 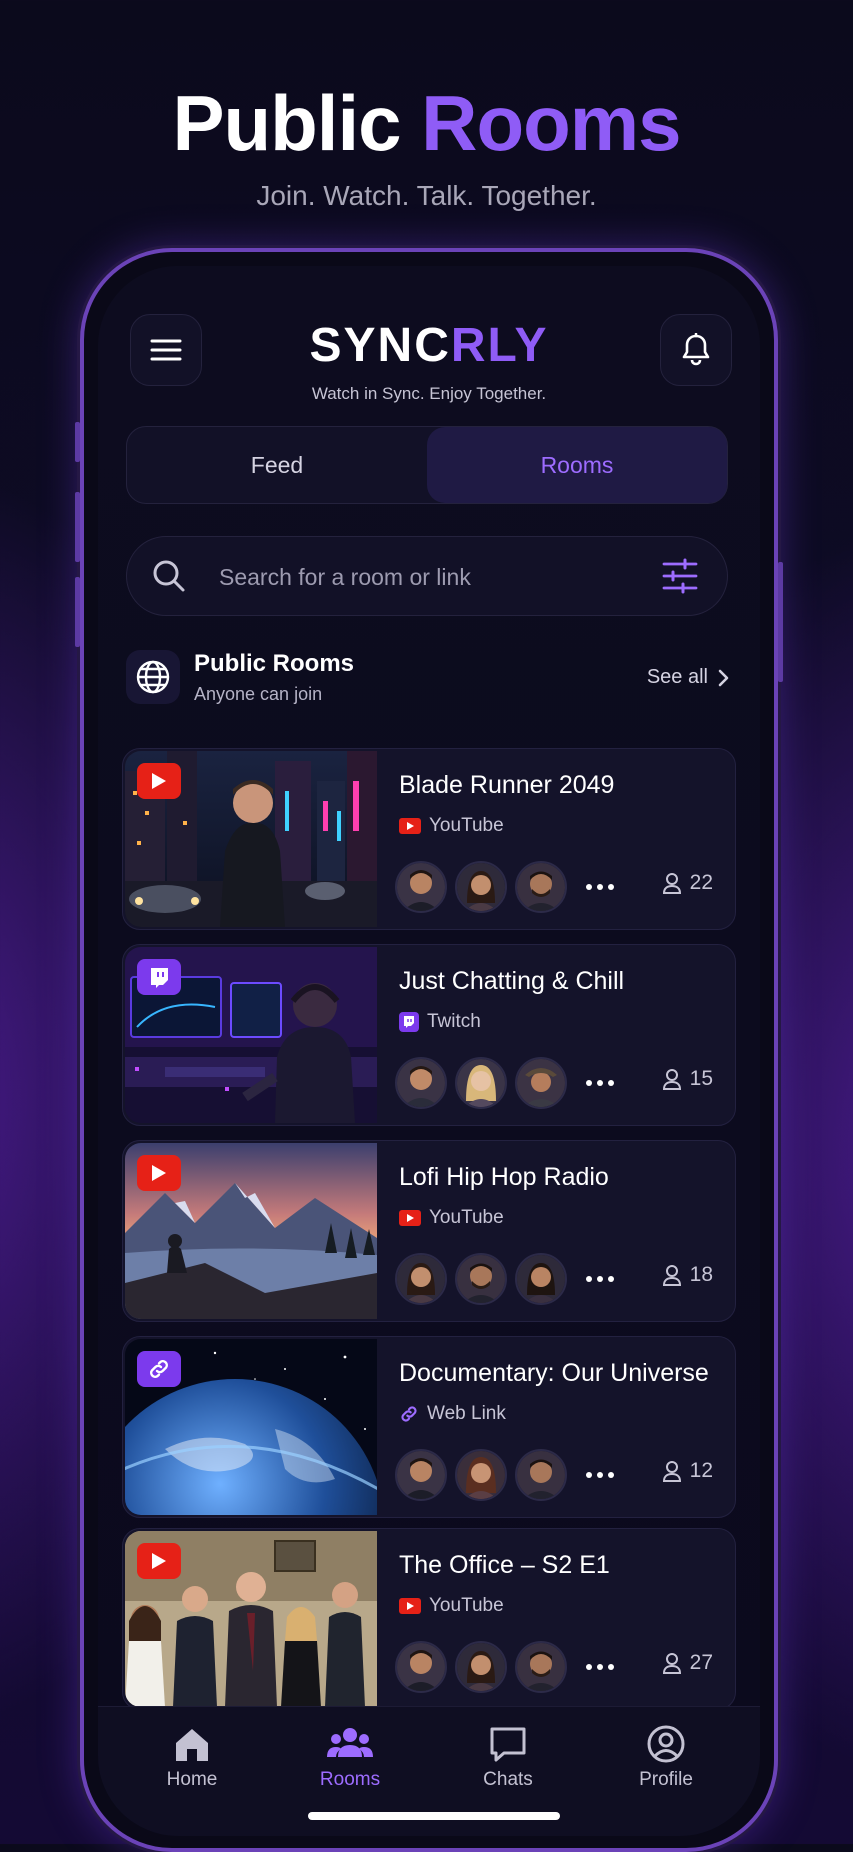 I want to click on room-card: Documentary: Our Universe Web Link 12, so click(x=429, y=1427).